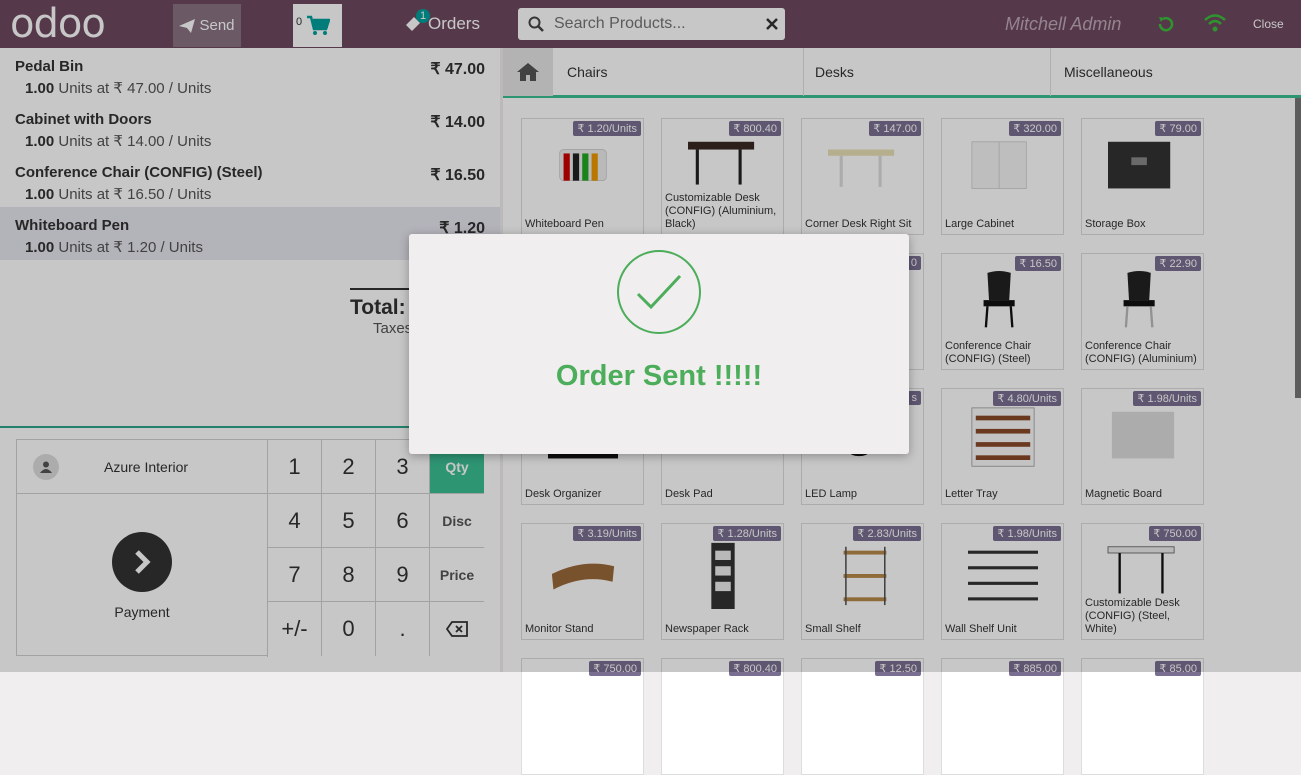 The height and width of the screenshot is (775, 1301). I want to click on checkmark-icon, so click(659, 292).